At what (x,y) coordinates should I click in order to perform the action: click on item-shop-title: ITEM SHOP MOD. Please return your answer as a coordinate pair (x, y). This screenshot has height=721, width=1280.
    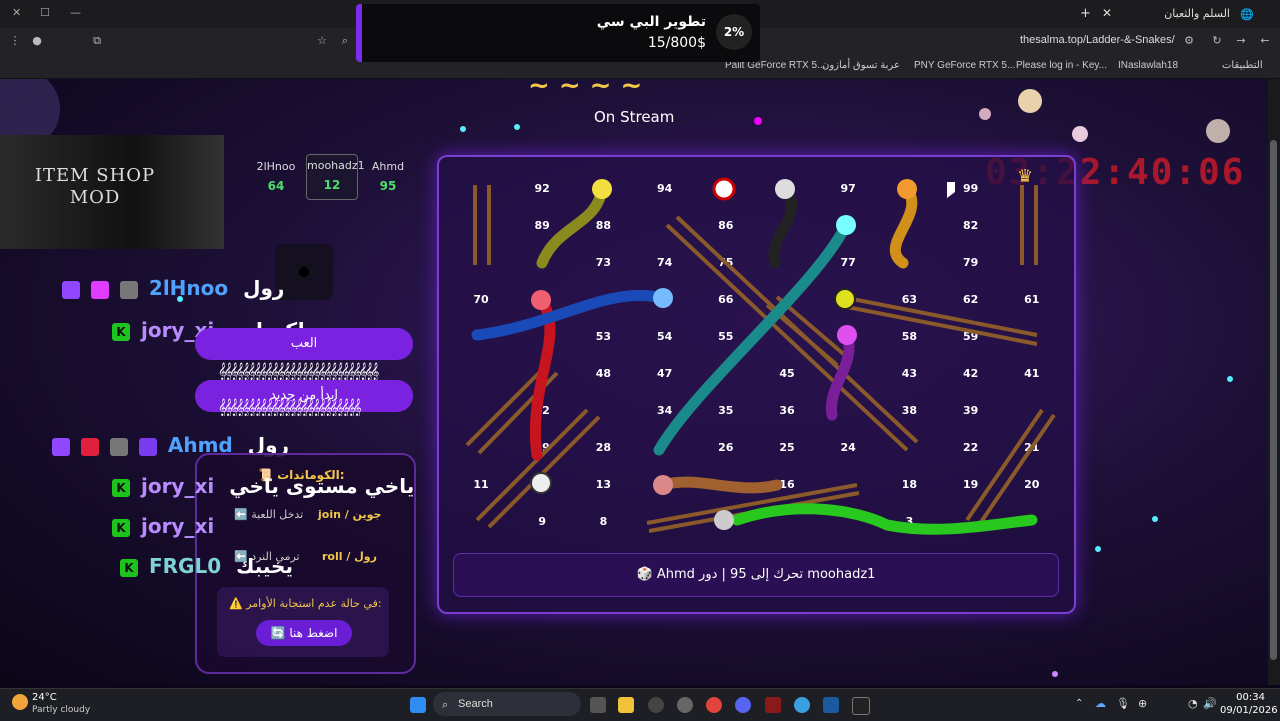
    Looking at the image, I should click on (95, 187).